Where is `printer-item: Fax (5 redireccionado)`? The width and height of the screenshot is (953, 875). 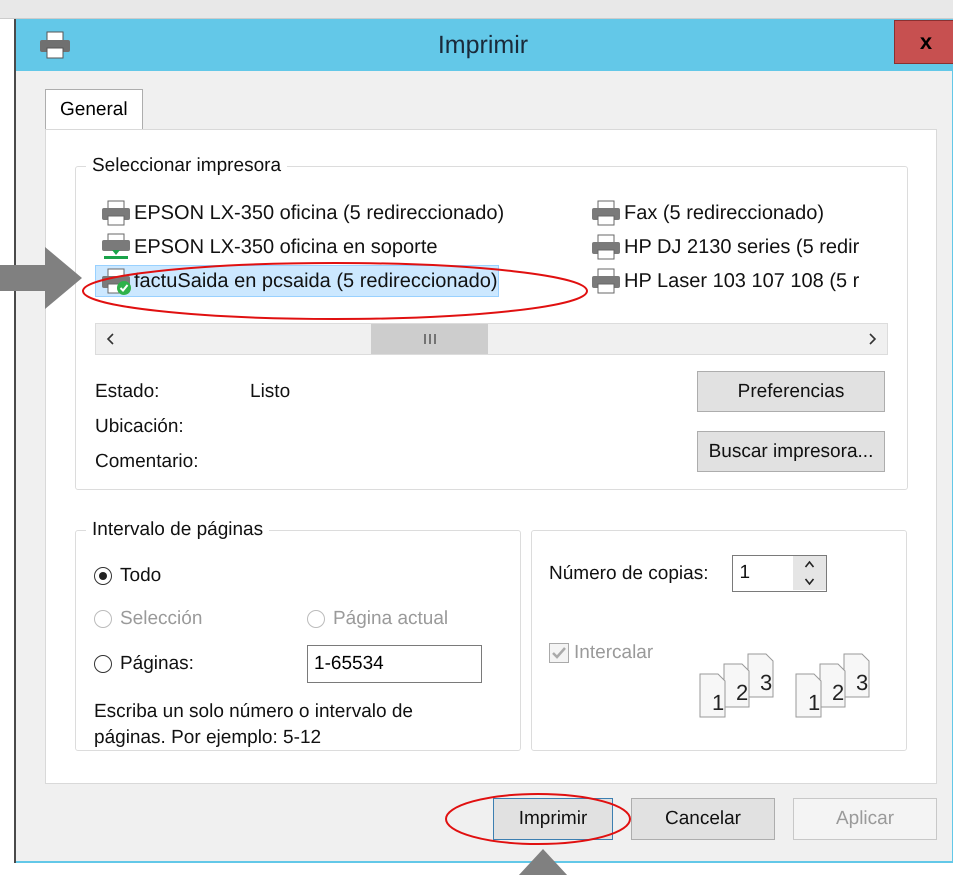 printer-item: Fax (5 redireccionado) is located at coordinates (705, 213).